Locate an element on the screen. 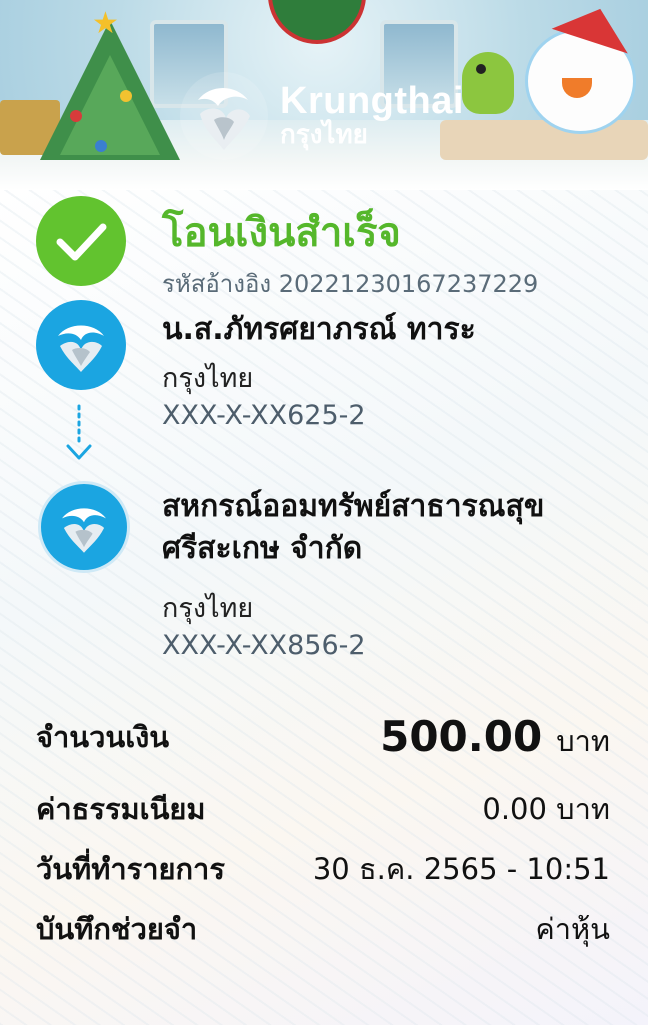  fee-value: 0.00 บาท is located at coordinates (546, 809).